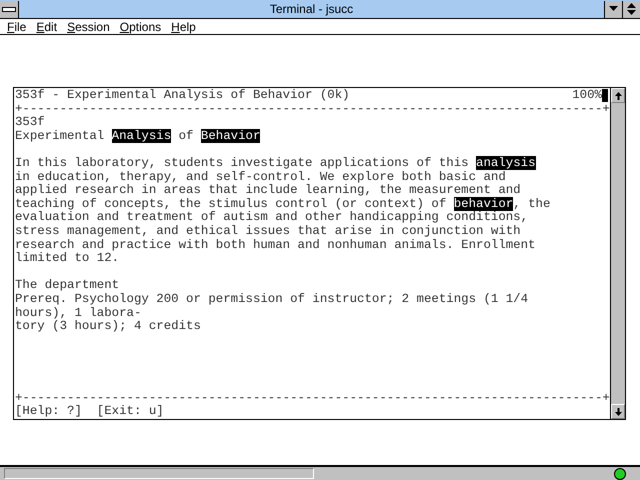 Image resolution: width=640 pixels, height=480 pixels. I want to click on caret-down-icon, so click(613, 9).